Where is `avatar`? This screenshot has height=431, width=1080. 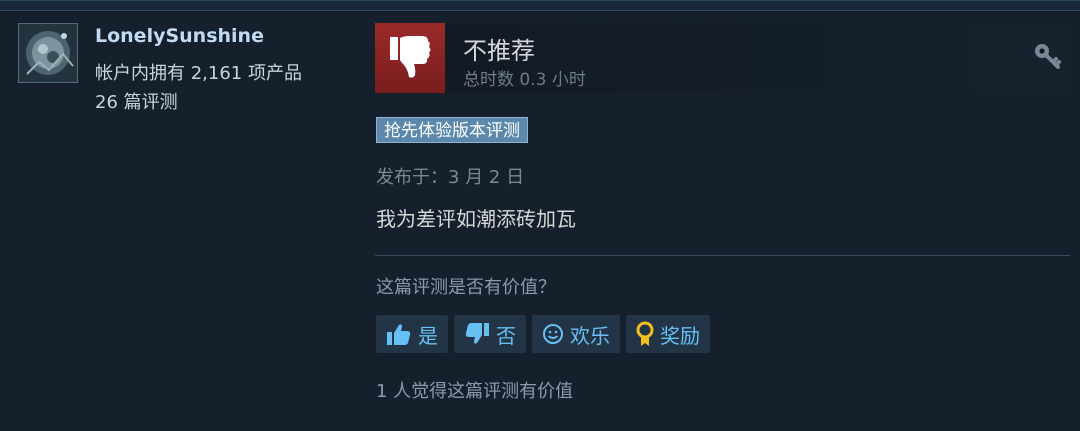 avatar is located at coordinates (48, 53).